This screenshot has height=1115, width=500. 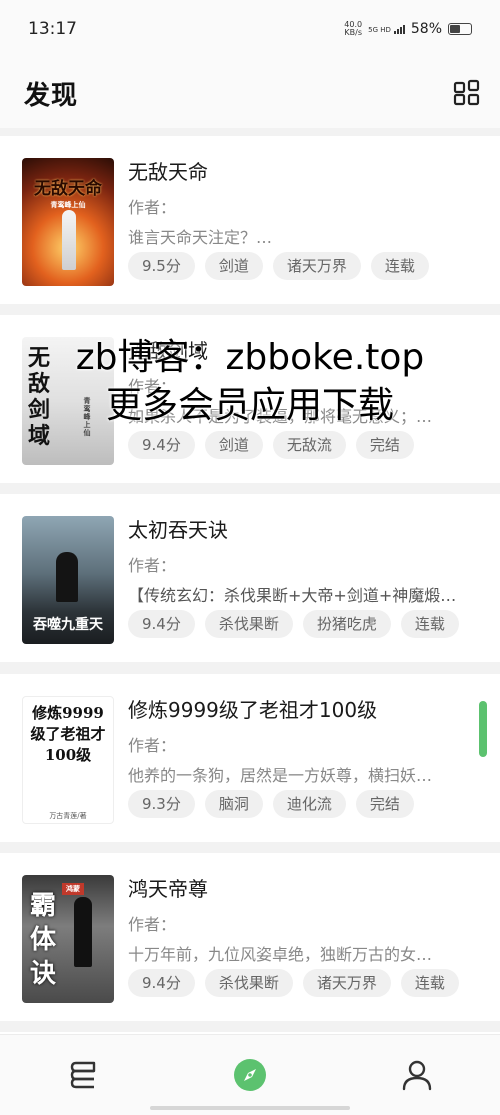 What do you see at coordinates (168, 351) in the screenshot?
I see `book-title: 无敌剑域` at bounding box center [168, 351].